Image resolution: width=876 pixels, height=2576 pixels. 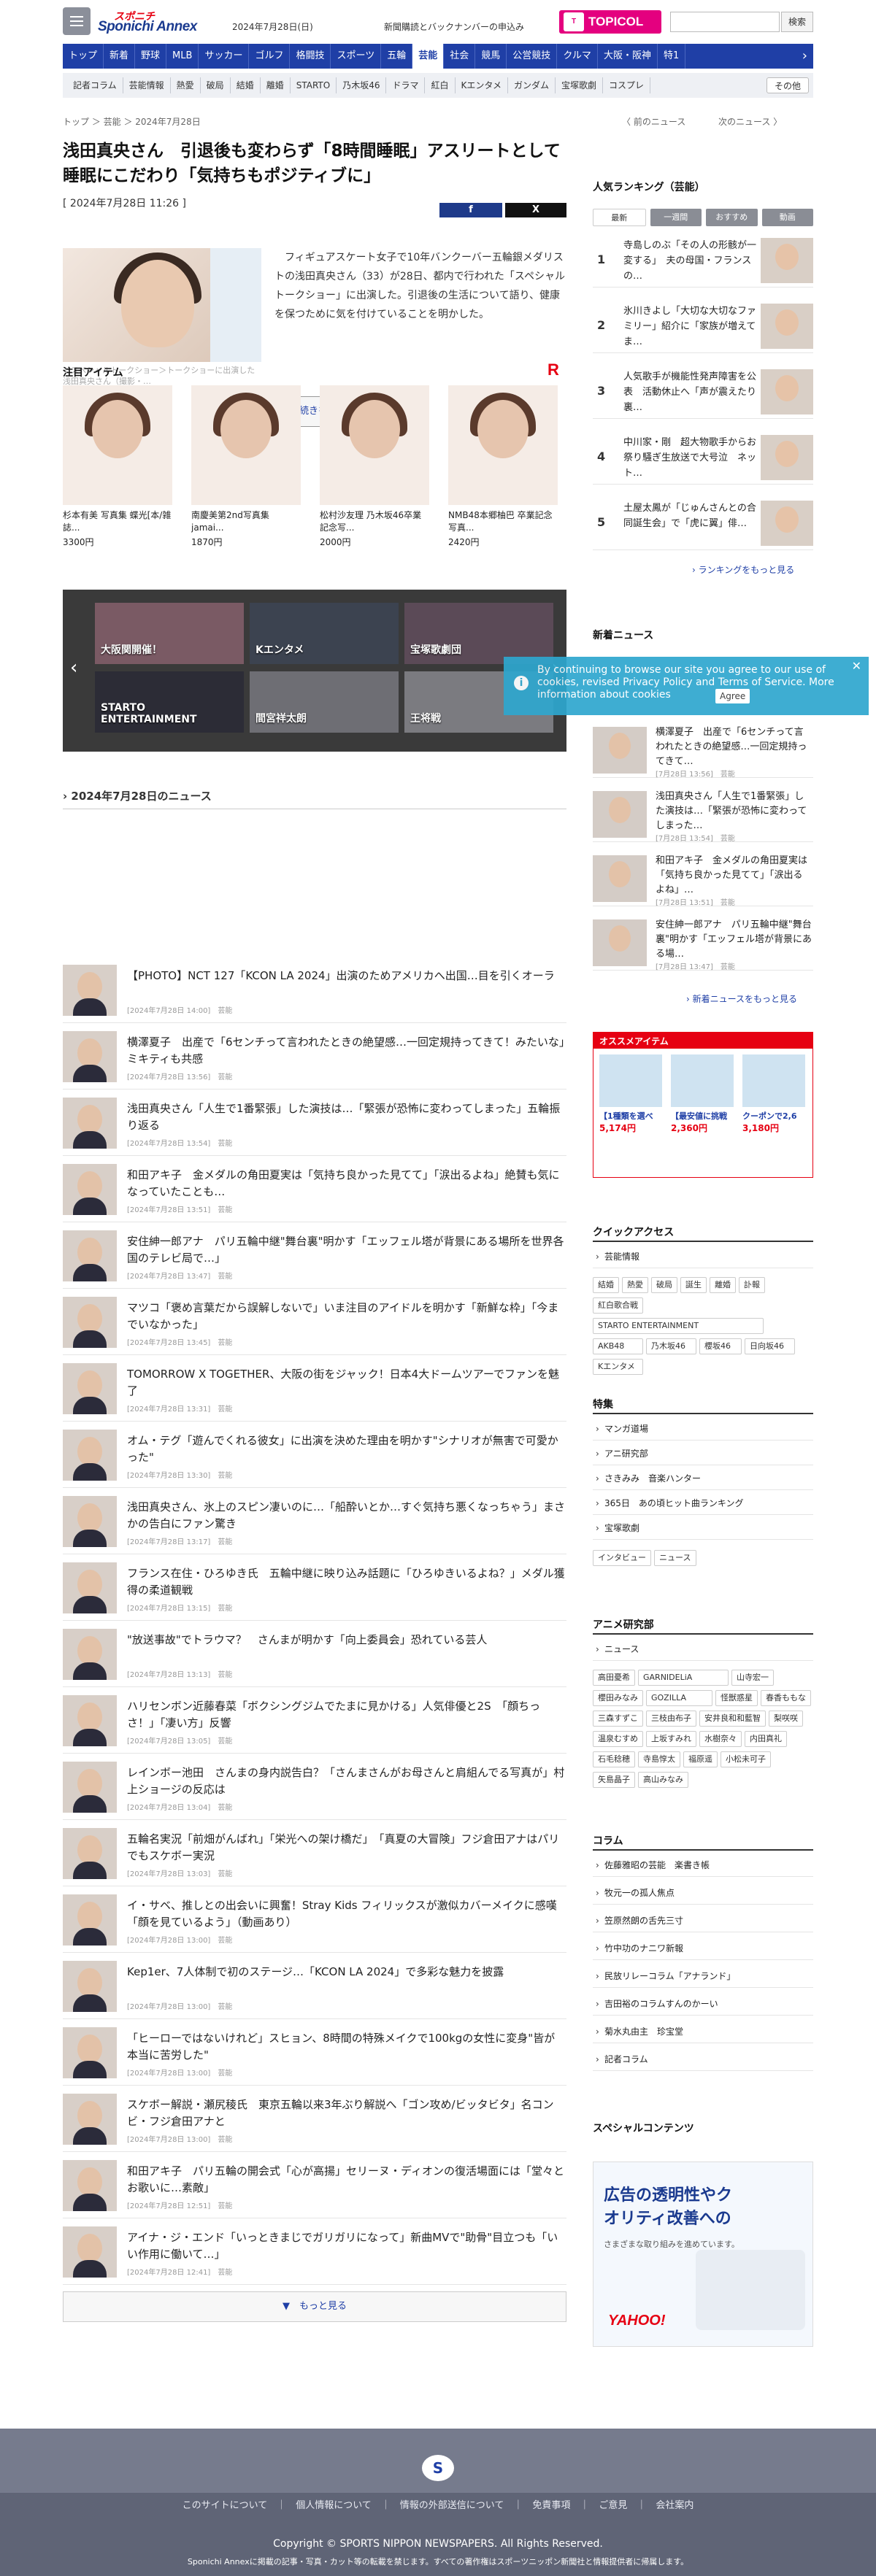 What do you see at coordinates (169, 702) in the screenshot?
I see `carousel-tile: STARTO ENTERTAINMENT` at bounding box center [169, 702].